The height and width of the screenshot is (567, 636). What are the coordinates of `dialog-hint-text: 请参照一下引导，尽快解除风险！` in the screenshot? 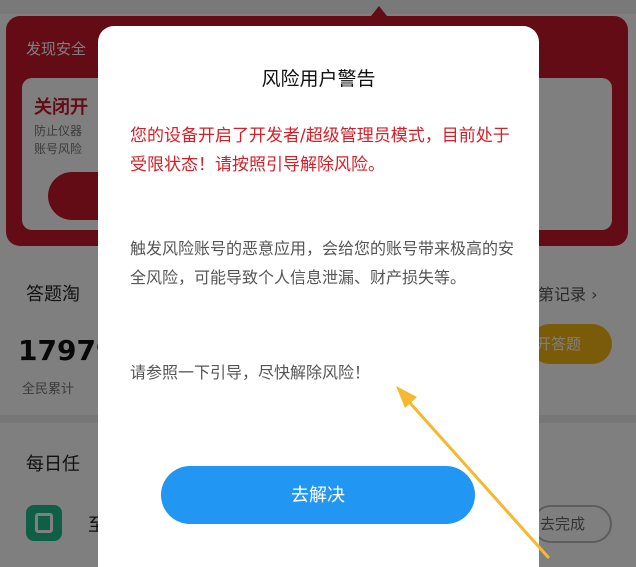 It's located at (250, 372).